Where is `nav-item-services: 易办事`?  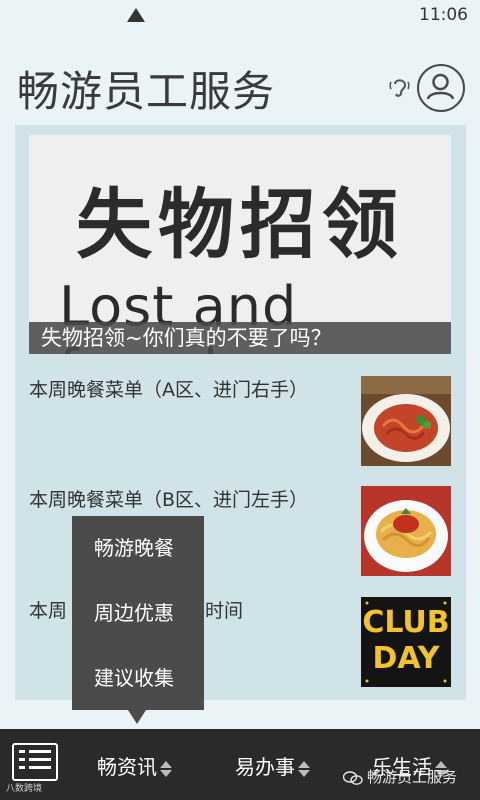 nav-item-services: 易办事 is located at coordinates (272, 765).